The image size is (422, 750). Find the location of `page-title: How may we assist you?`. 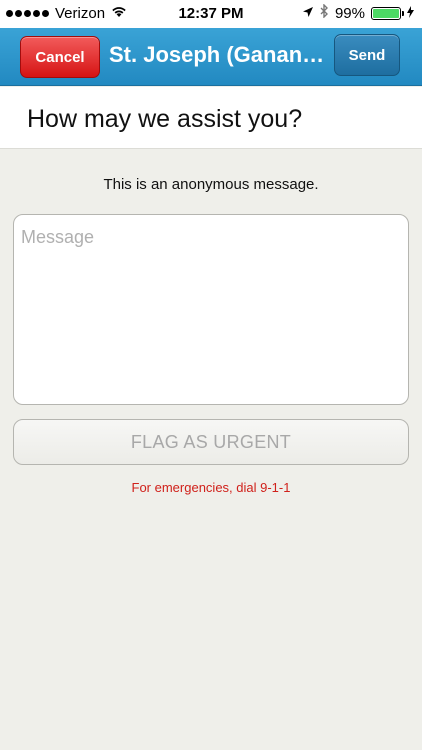

page-title: How may we assist you? is located at coordinates (165, 119).